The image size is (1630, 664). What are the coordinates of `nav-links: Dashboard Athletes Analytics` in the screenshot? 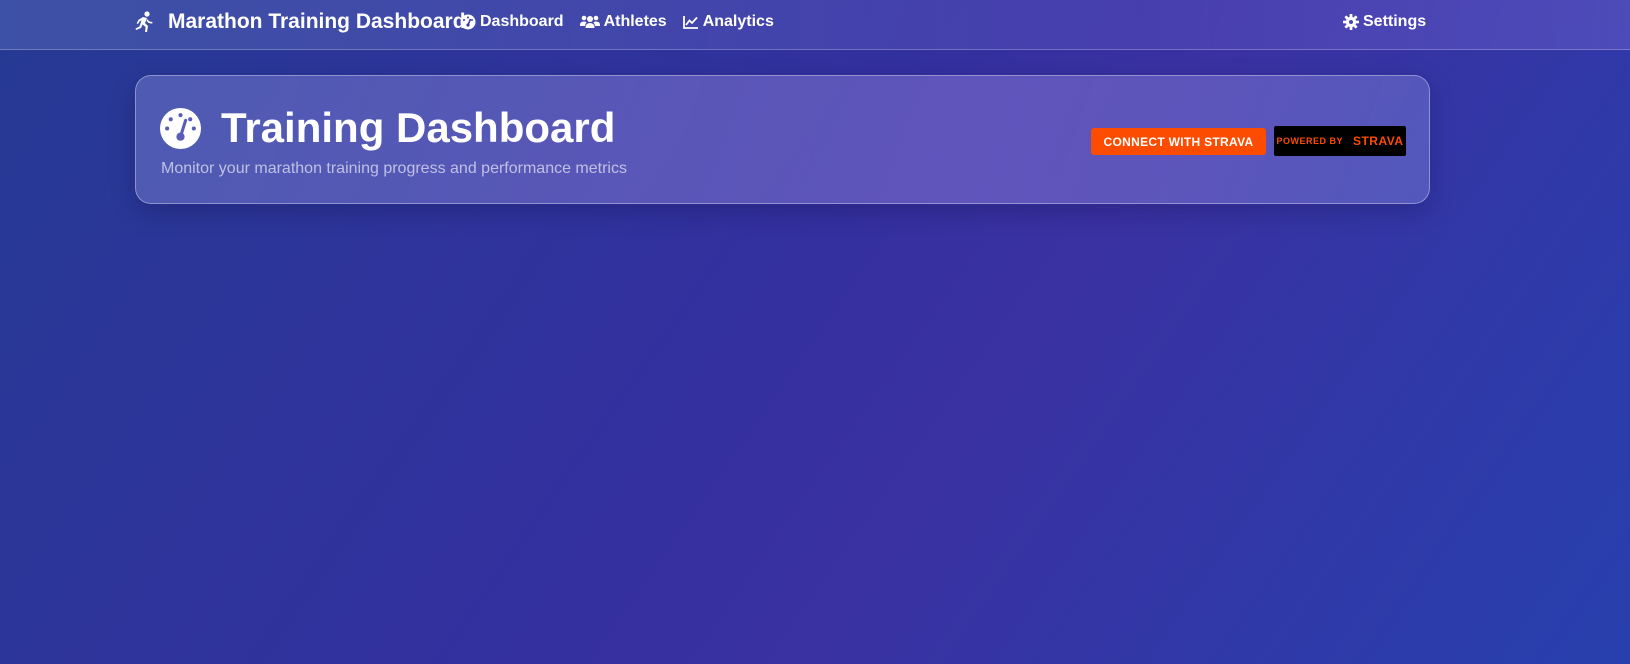 It's located at (625, 22).